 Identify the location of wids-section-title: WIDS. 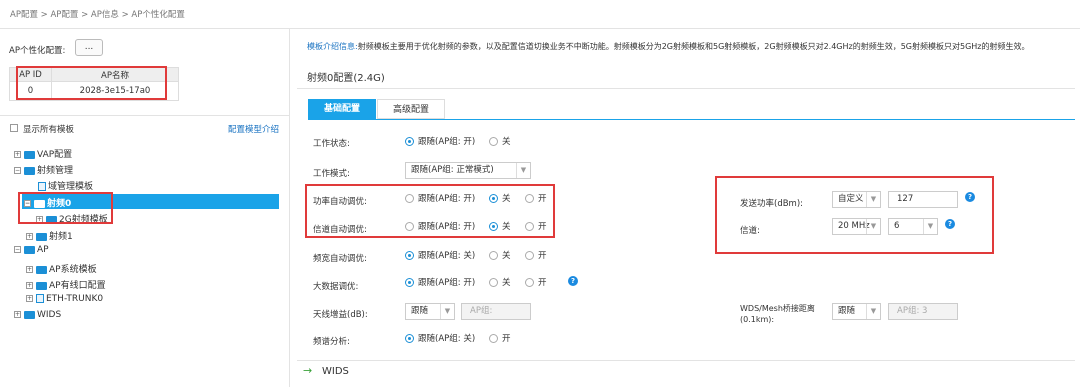
(335, 371).